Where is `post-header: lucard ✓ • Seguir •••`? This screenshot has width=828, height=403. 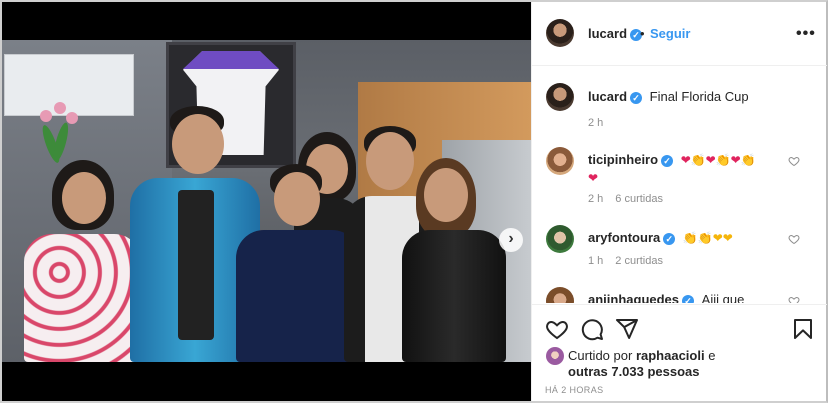 post-header: lucard ✓ • Seguir ••• is located at coordinates (679, 34).